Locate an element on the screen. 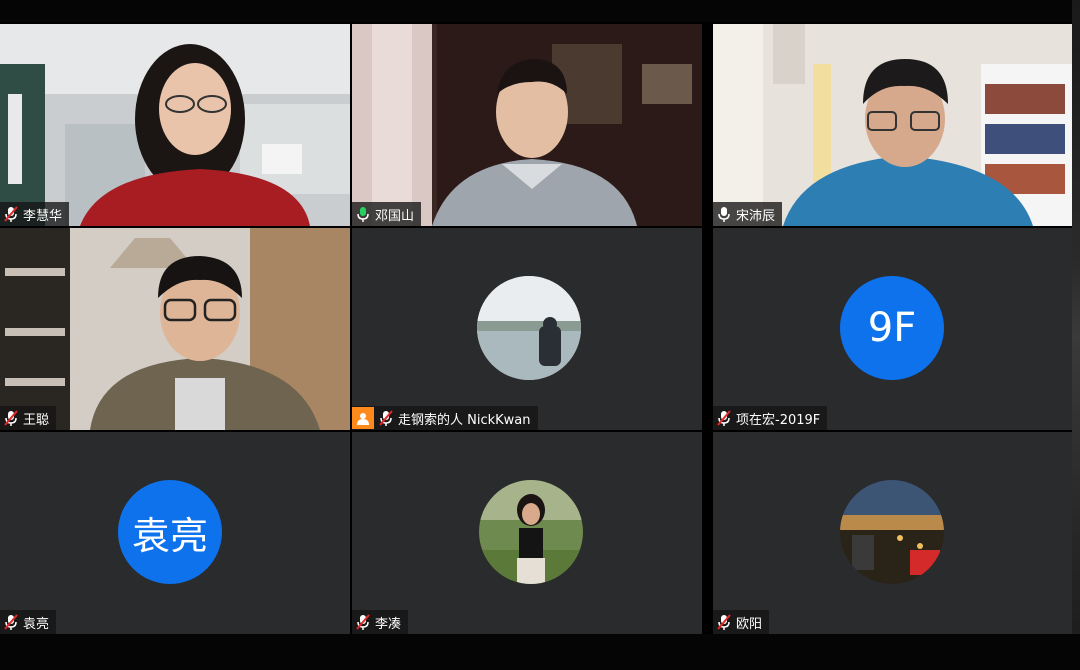  video-tile-4: 王聪 is located at coordinates (175, 329).